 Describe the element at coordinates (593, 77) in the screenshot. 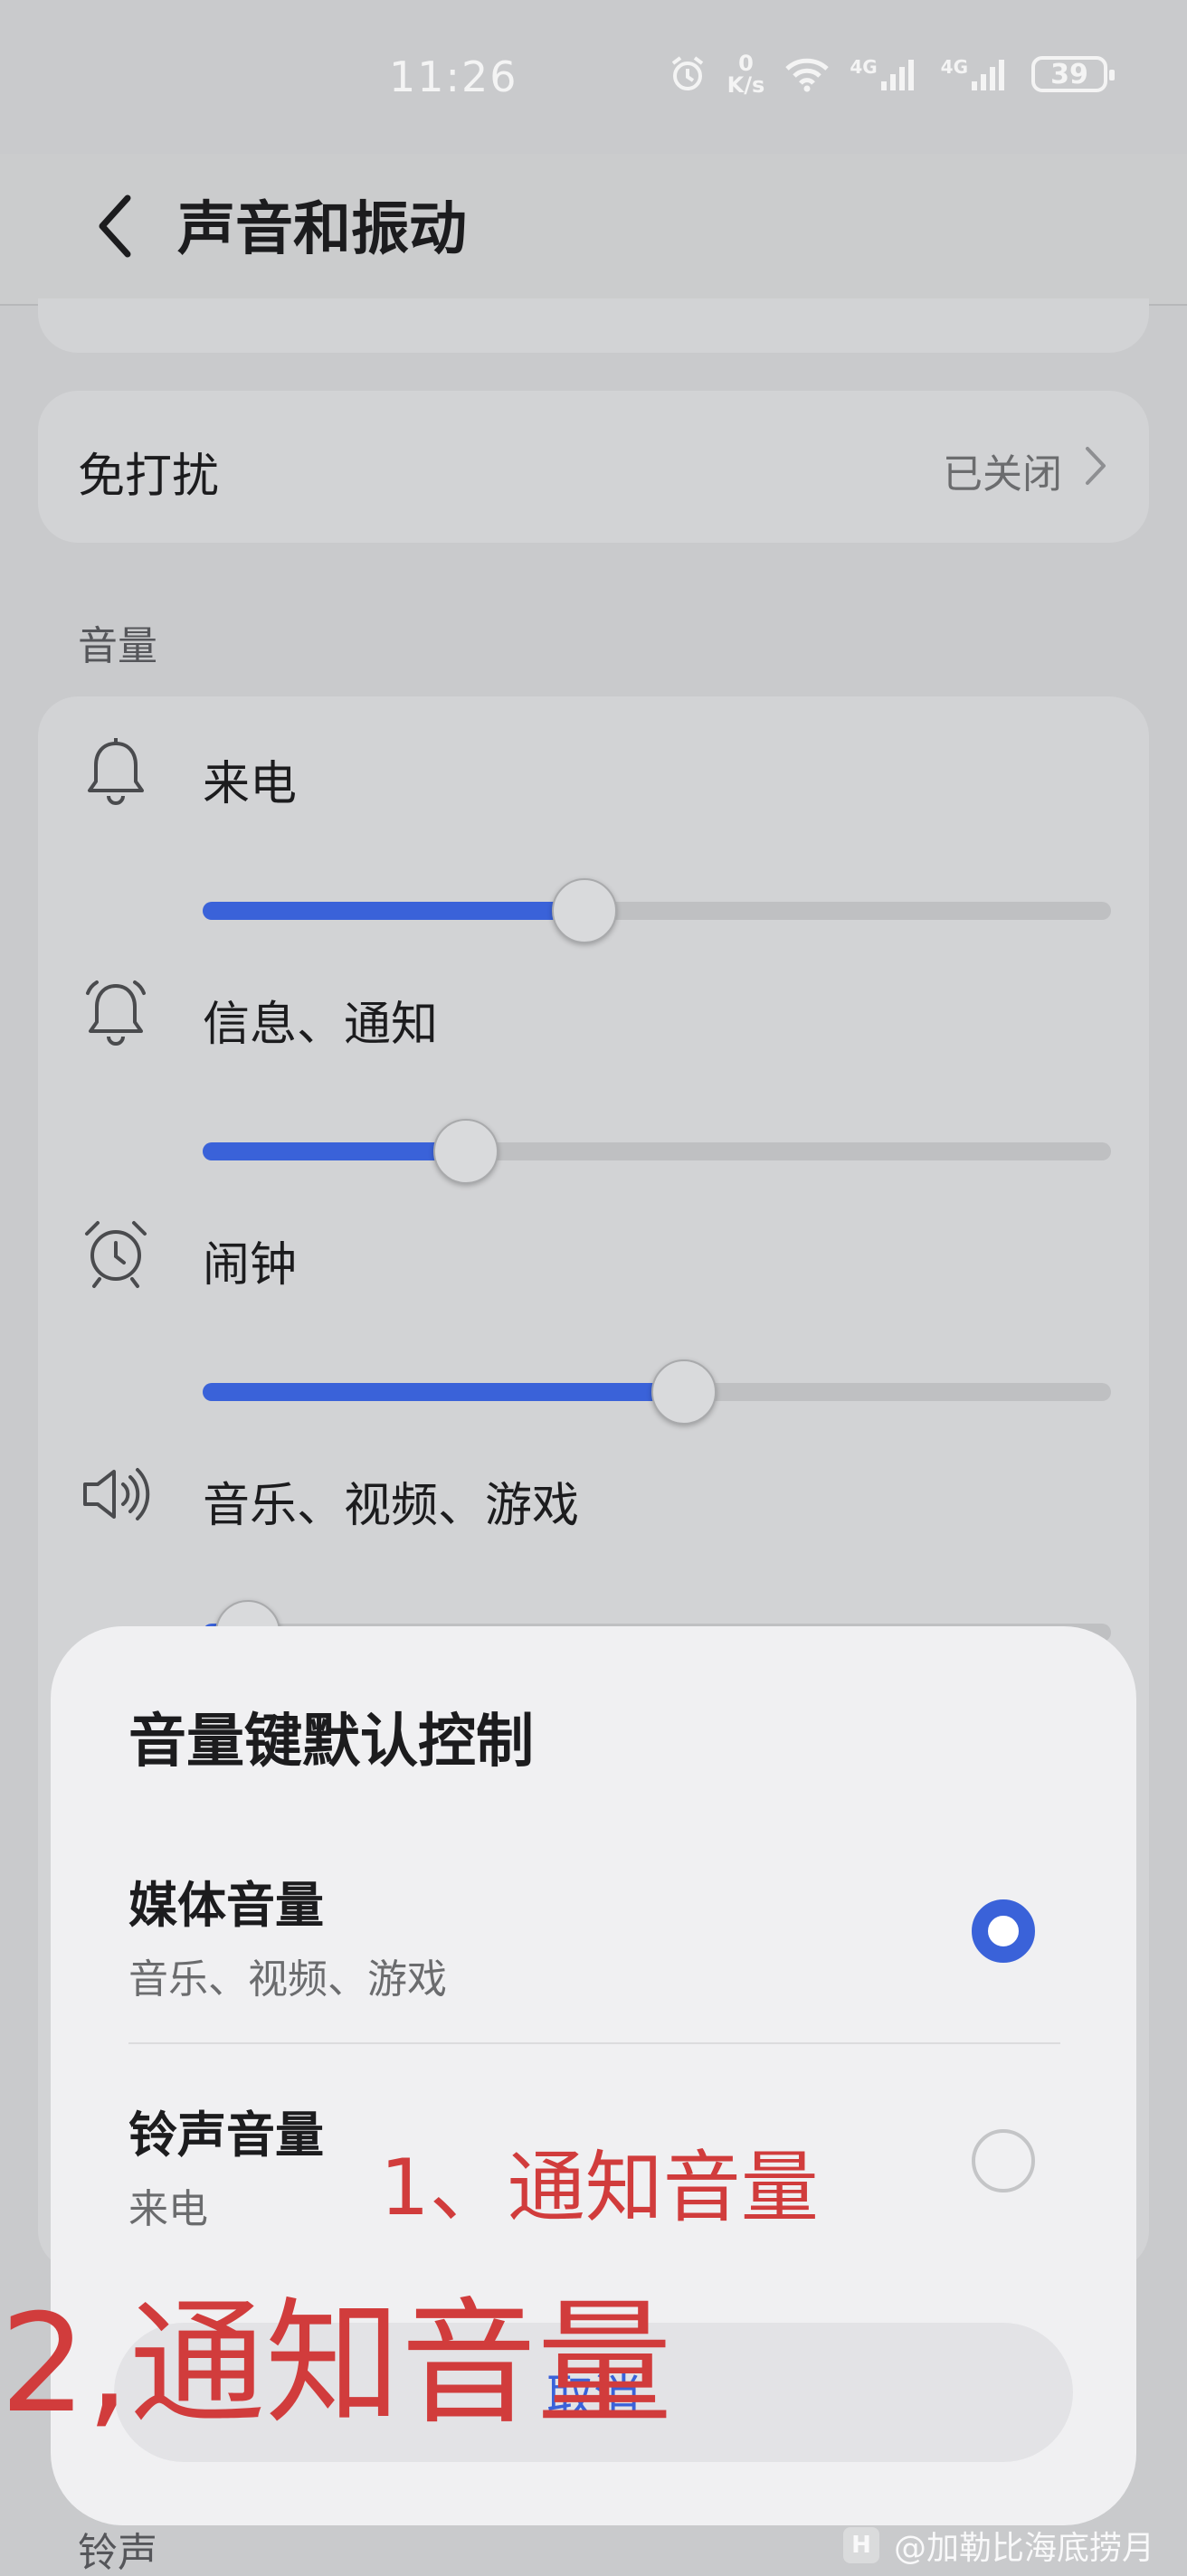

I see `status-bar: 11:26 0 K/s 4G 4G 39` at that location.